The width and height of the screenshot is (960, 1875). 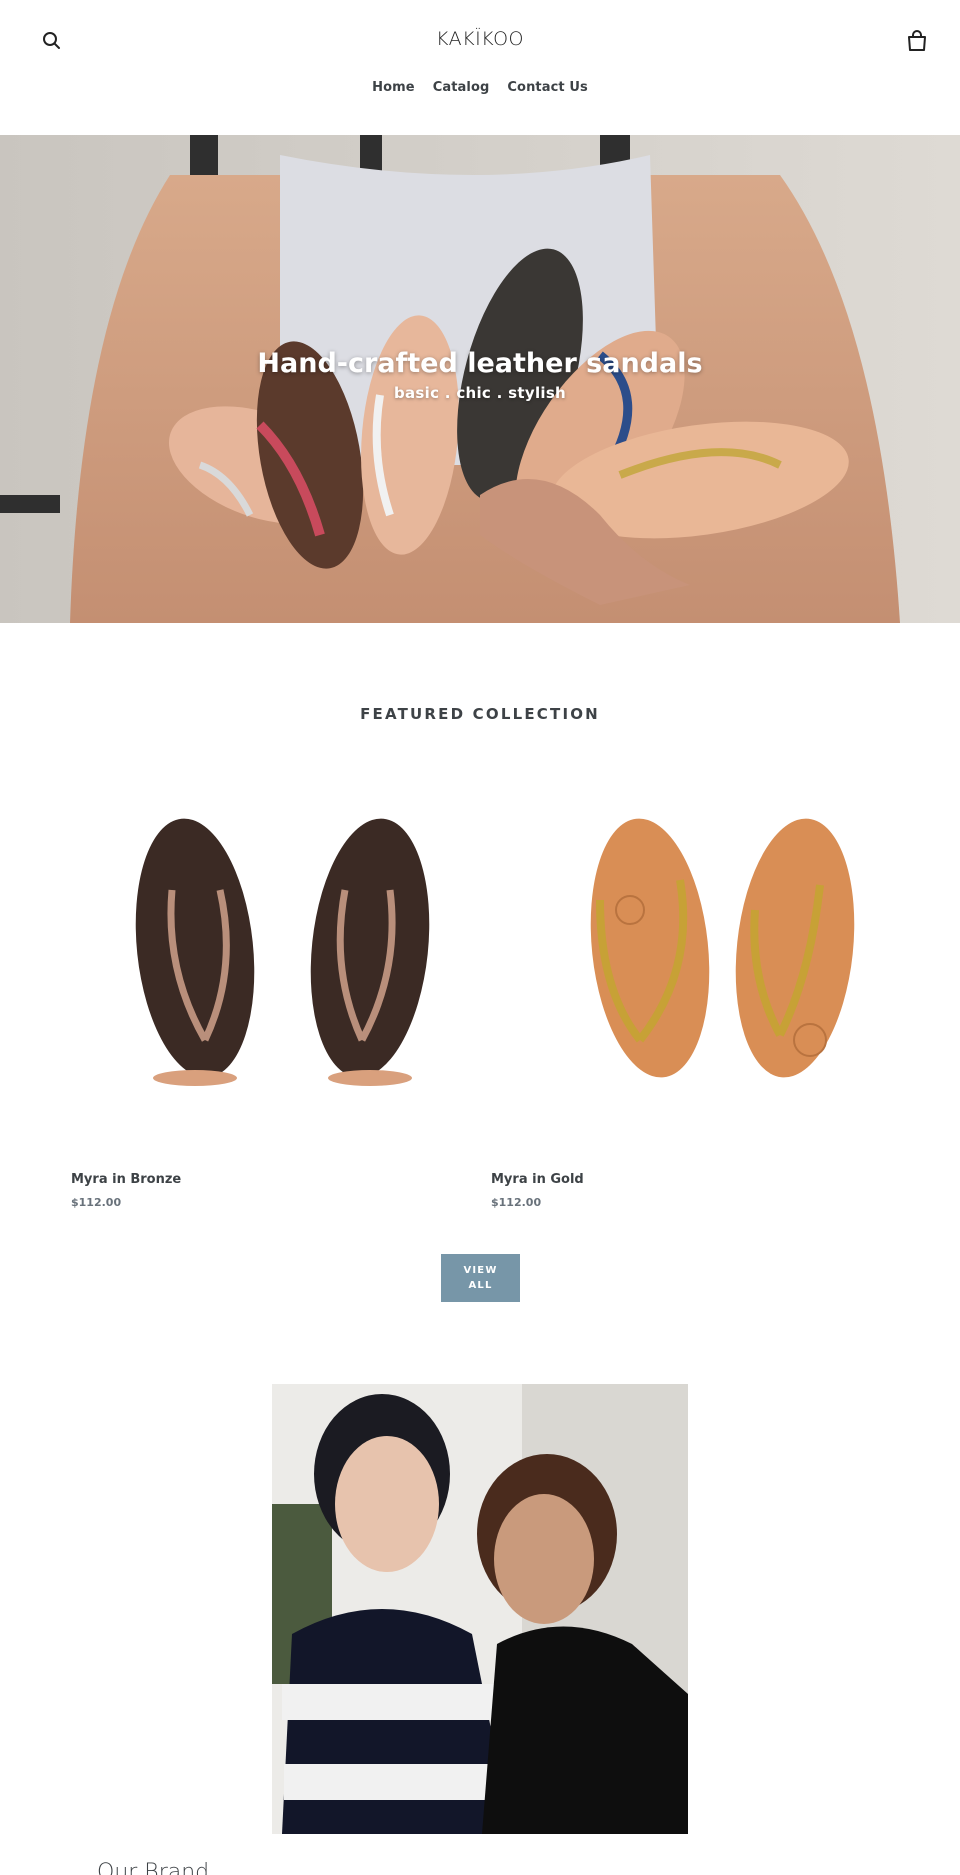 What do you see at coordinates (126, 1179) in the screenshot?
I see `product-name: Myra in Bronze` at bounding box center [126, 1179].